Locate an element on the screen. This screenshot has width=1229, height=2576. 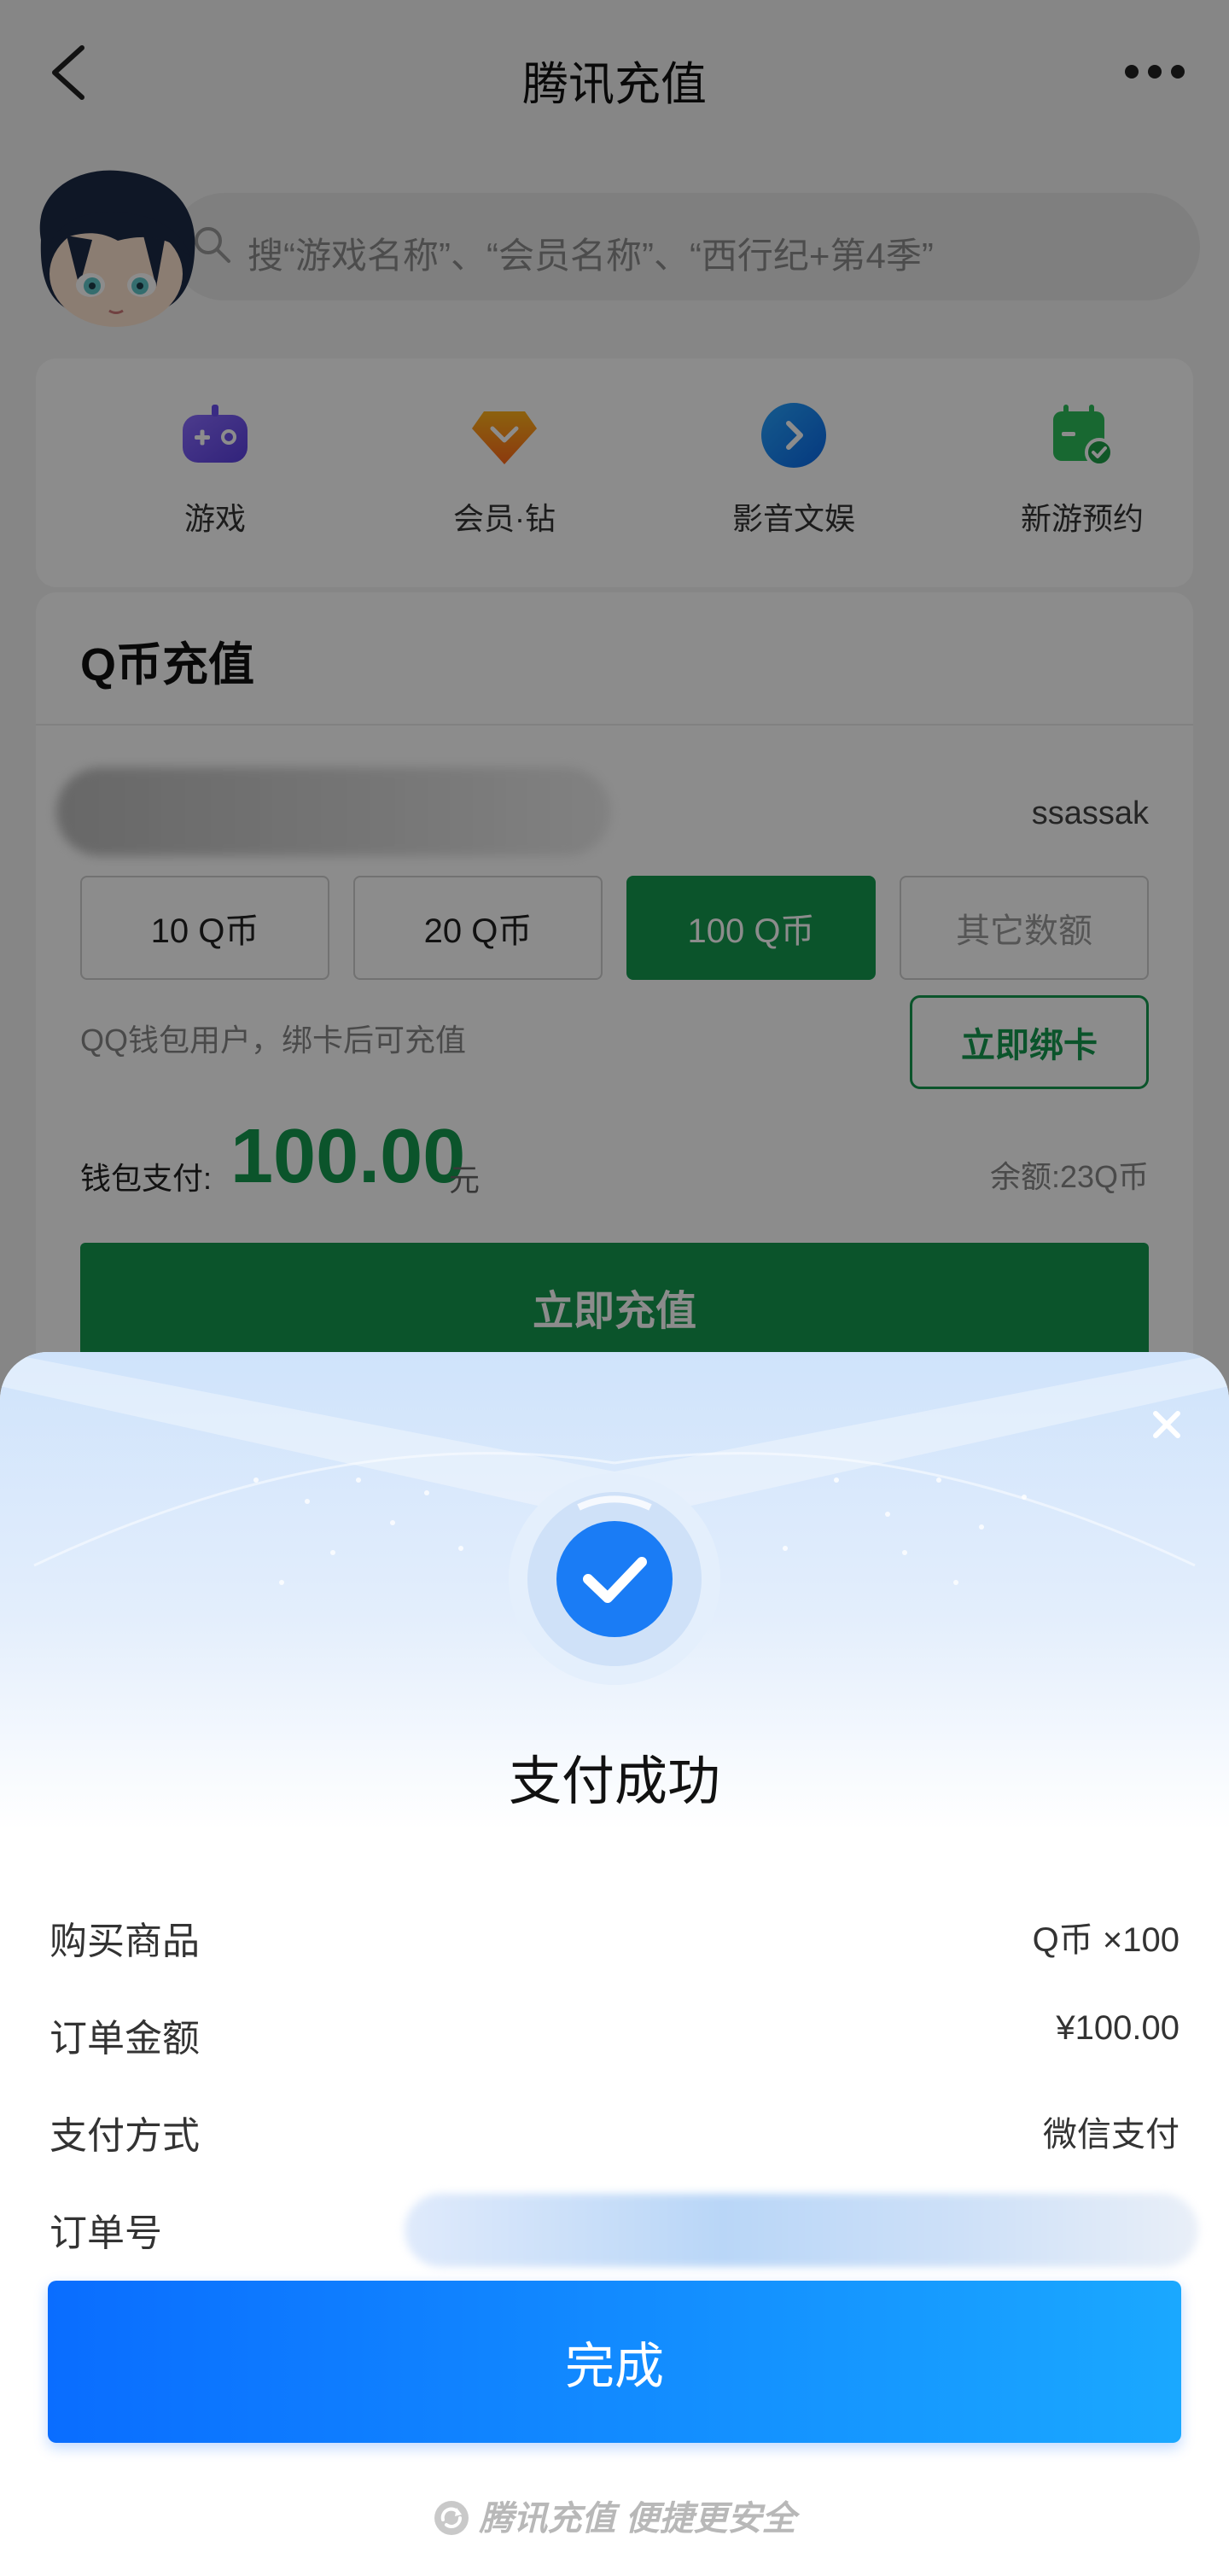
info-row-amount: 订单金额 ¥100.00 is located at coordinates (614, 2029).